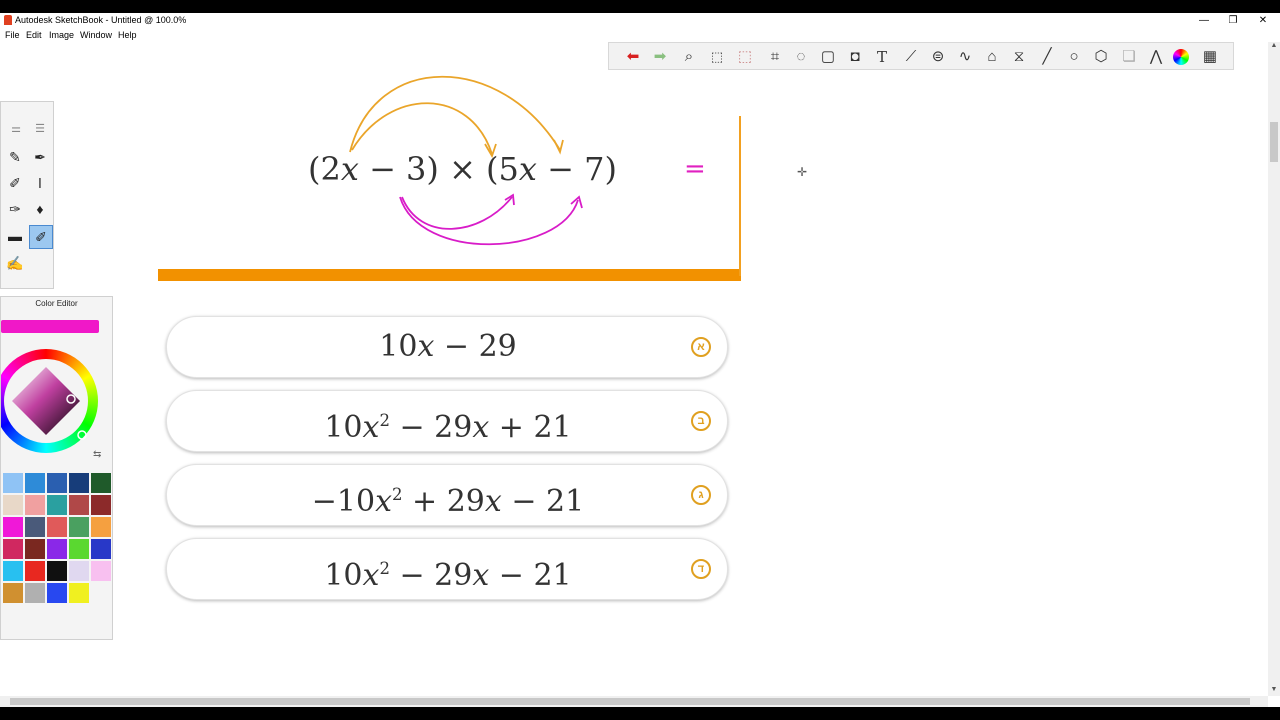  What do you see at coordinates (50, 326) in the screenshot?
I see `current-color-bar` at bounding box center [50, 326].